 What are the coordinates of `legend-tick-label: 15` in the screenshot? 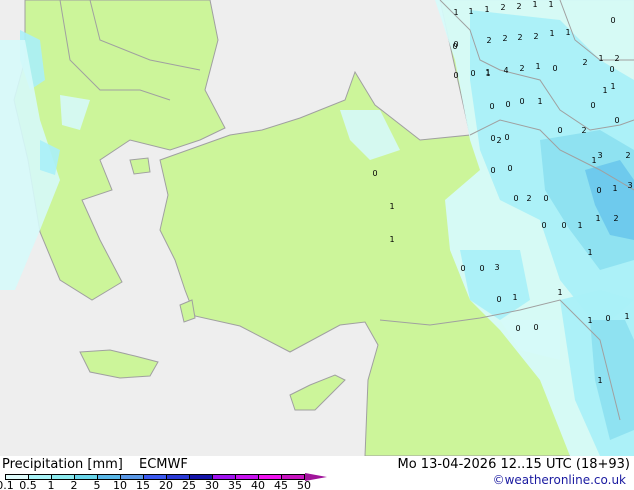 It's located at (143, 484).